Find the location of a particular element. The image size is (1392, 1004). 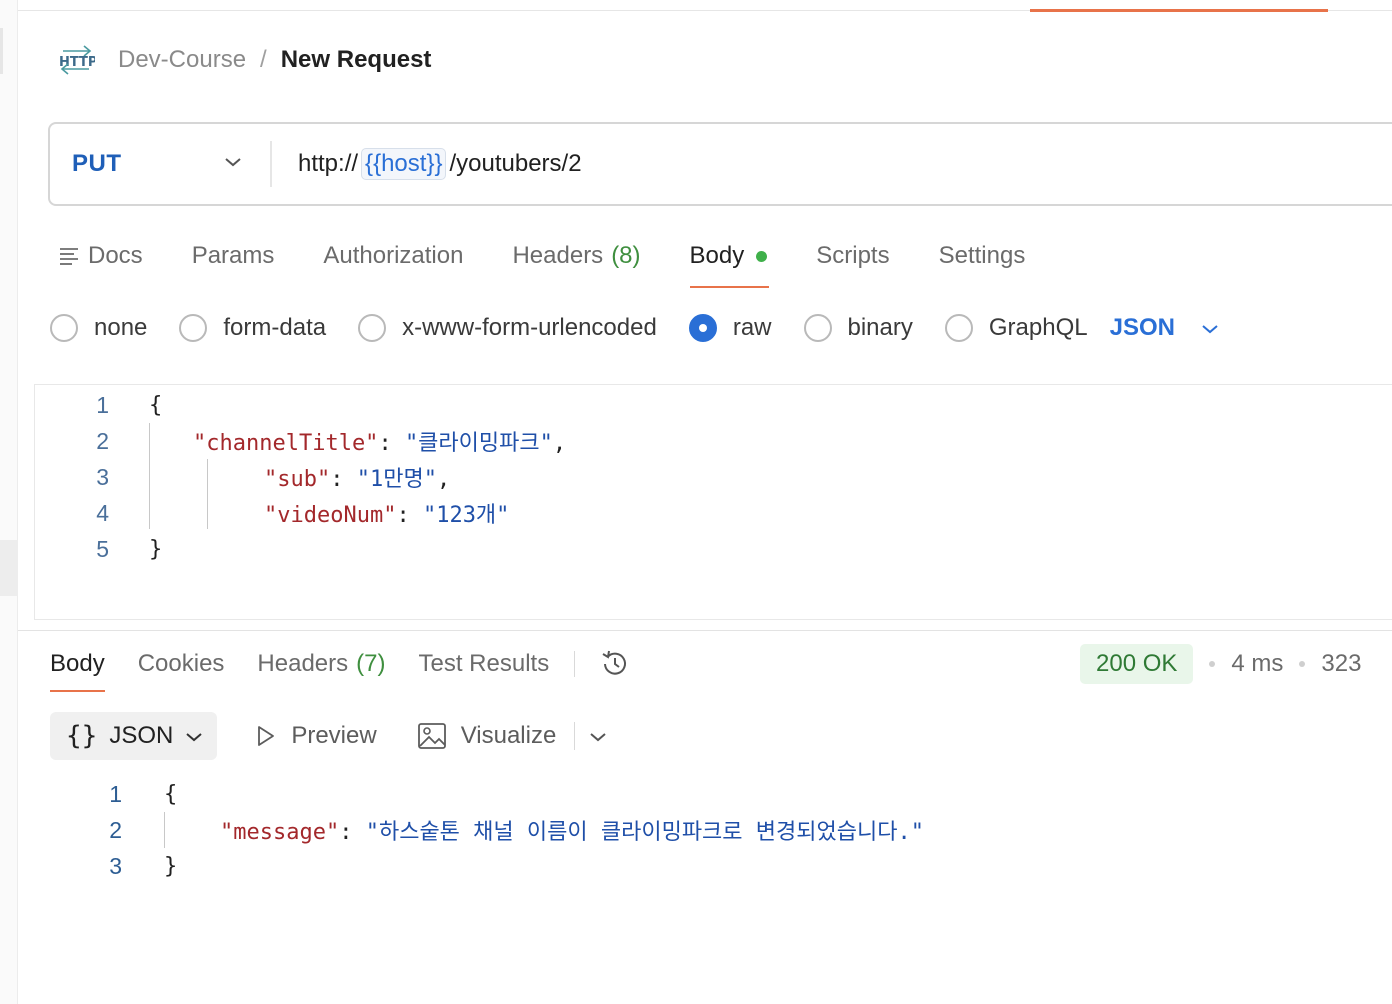

breadcrumb: HTTP Dev-Course / New Request is located at coordinates (243, 60).